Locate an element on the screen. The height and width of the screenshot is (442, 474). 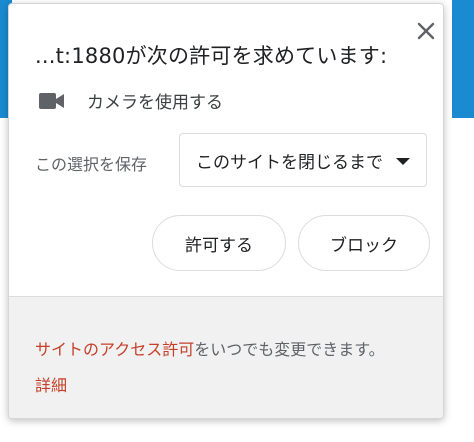
details-link: 詳細 is located at coordinates (51, 384).